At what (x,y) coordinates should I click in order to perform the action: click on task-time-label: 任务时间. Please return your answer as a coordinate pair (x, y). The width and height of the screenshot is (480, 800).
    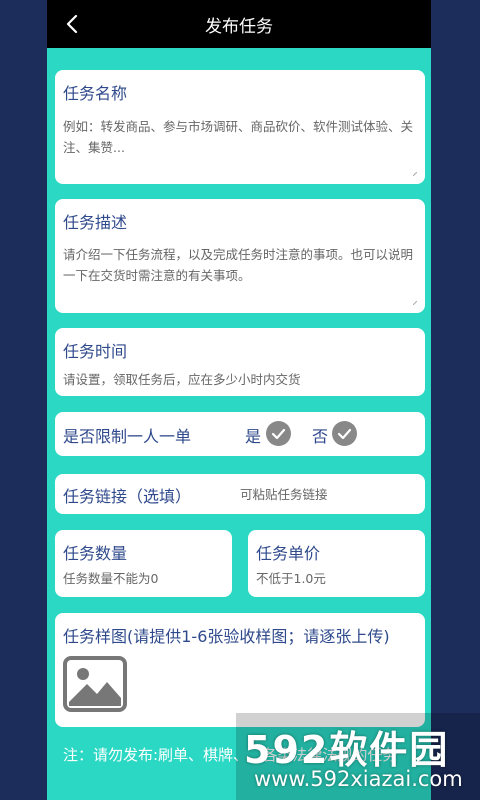
    Looking at the image, I should click on (95, 351).